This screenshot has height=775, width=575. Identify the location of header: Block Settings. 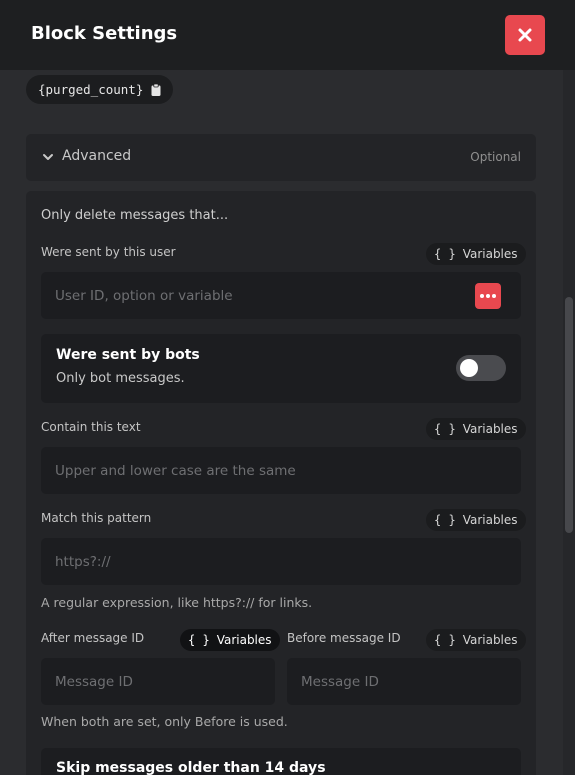
(287, 35).